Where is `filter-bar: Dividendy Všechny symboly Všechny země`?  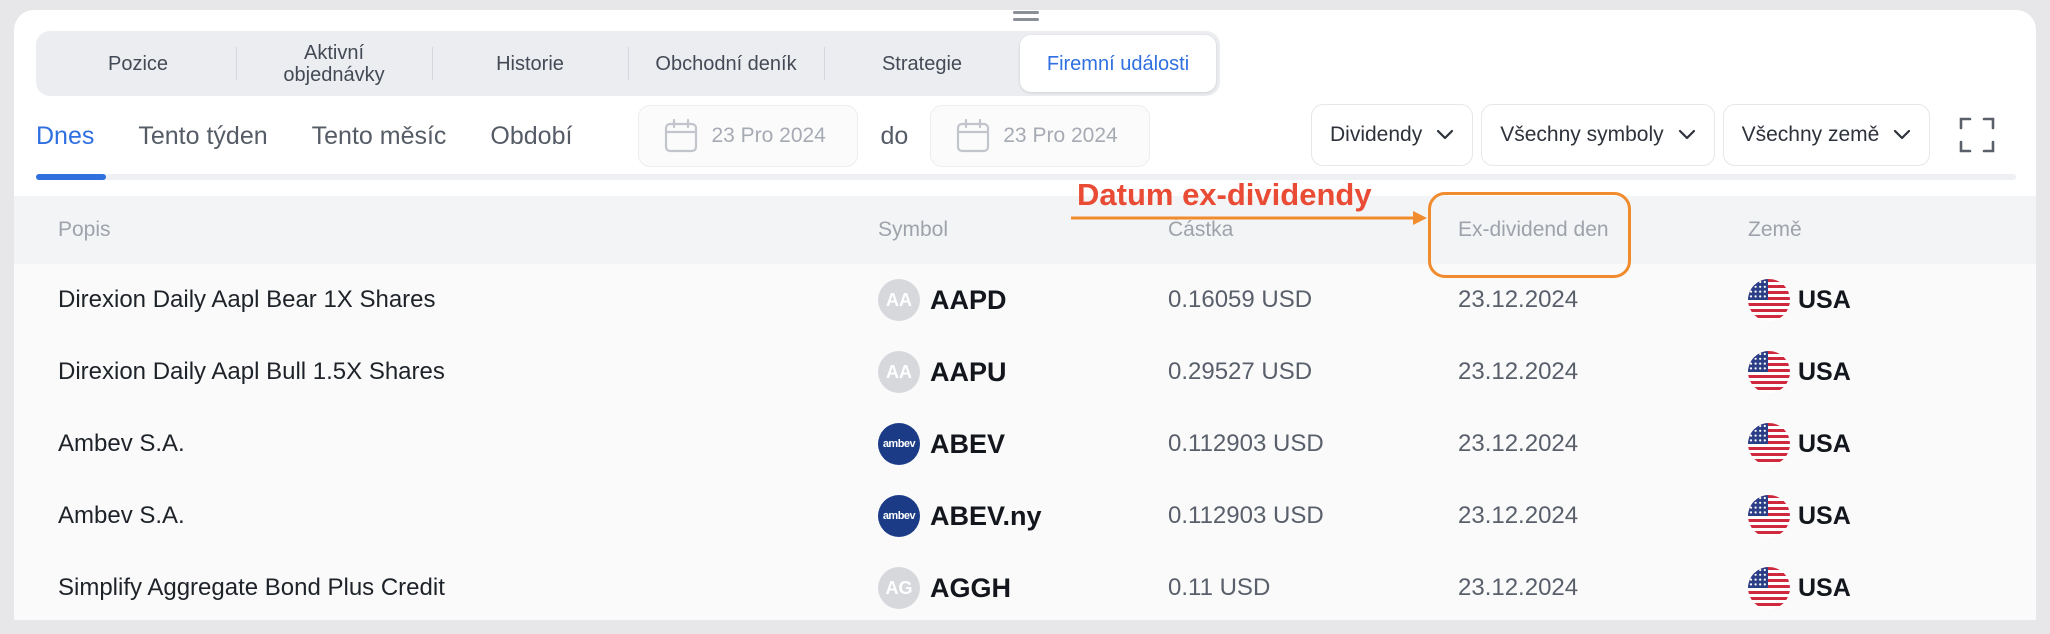 filter-bar: Dividendy Všechny symboly Všechny země is located at coordinates (1656, 135).